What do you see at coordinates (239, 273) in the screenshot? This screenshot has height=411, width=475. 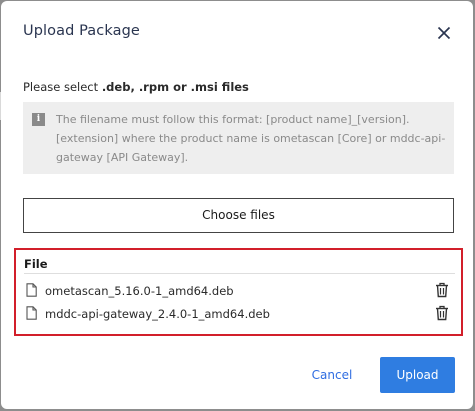 I see `file-header-divider` at bounding box center [239, 273].